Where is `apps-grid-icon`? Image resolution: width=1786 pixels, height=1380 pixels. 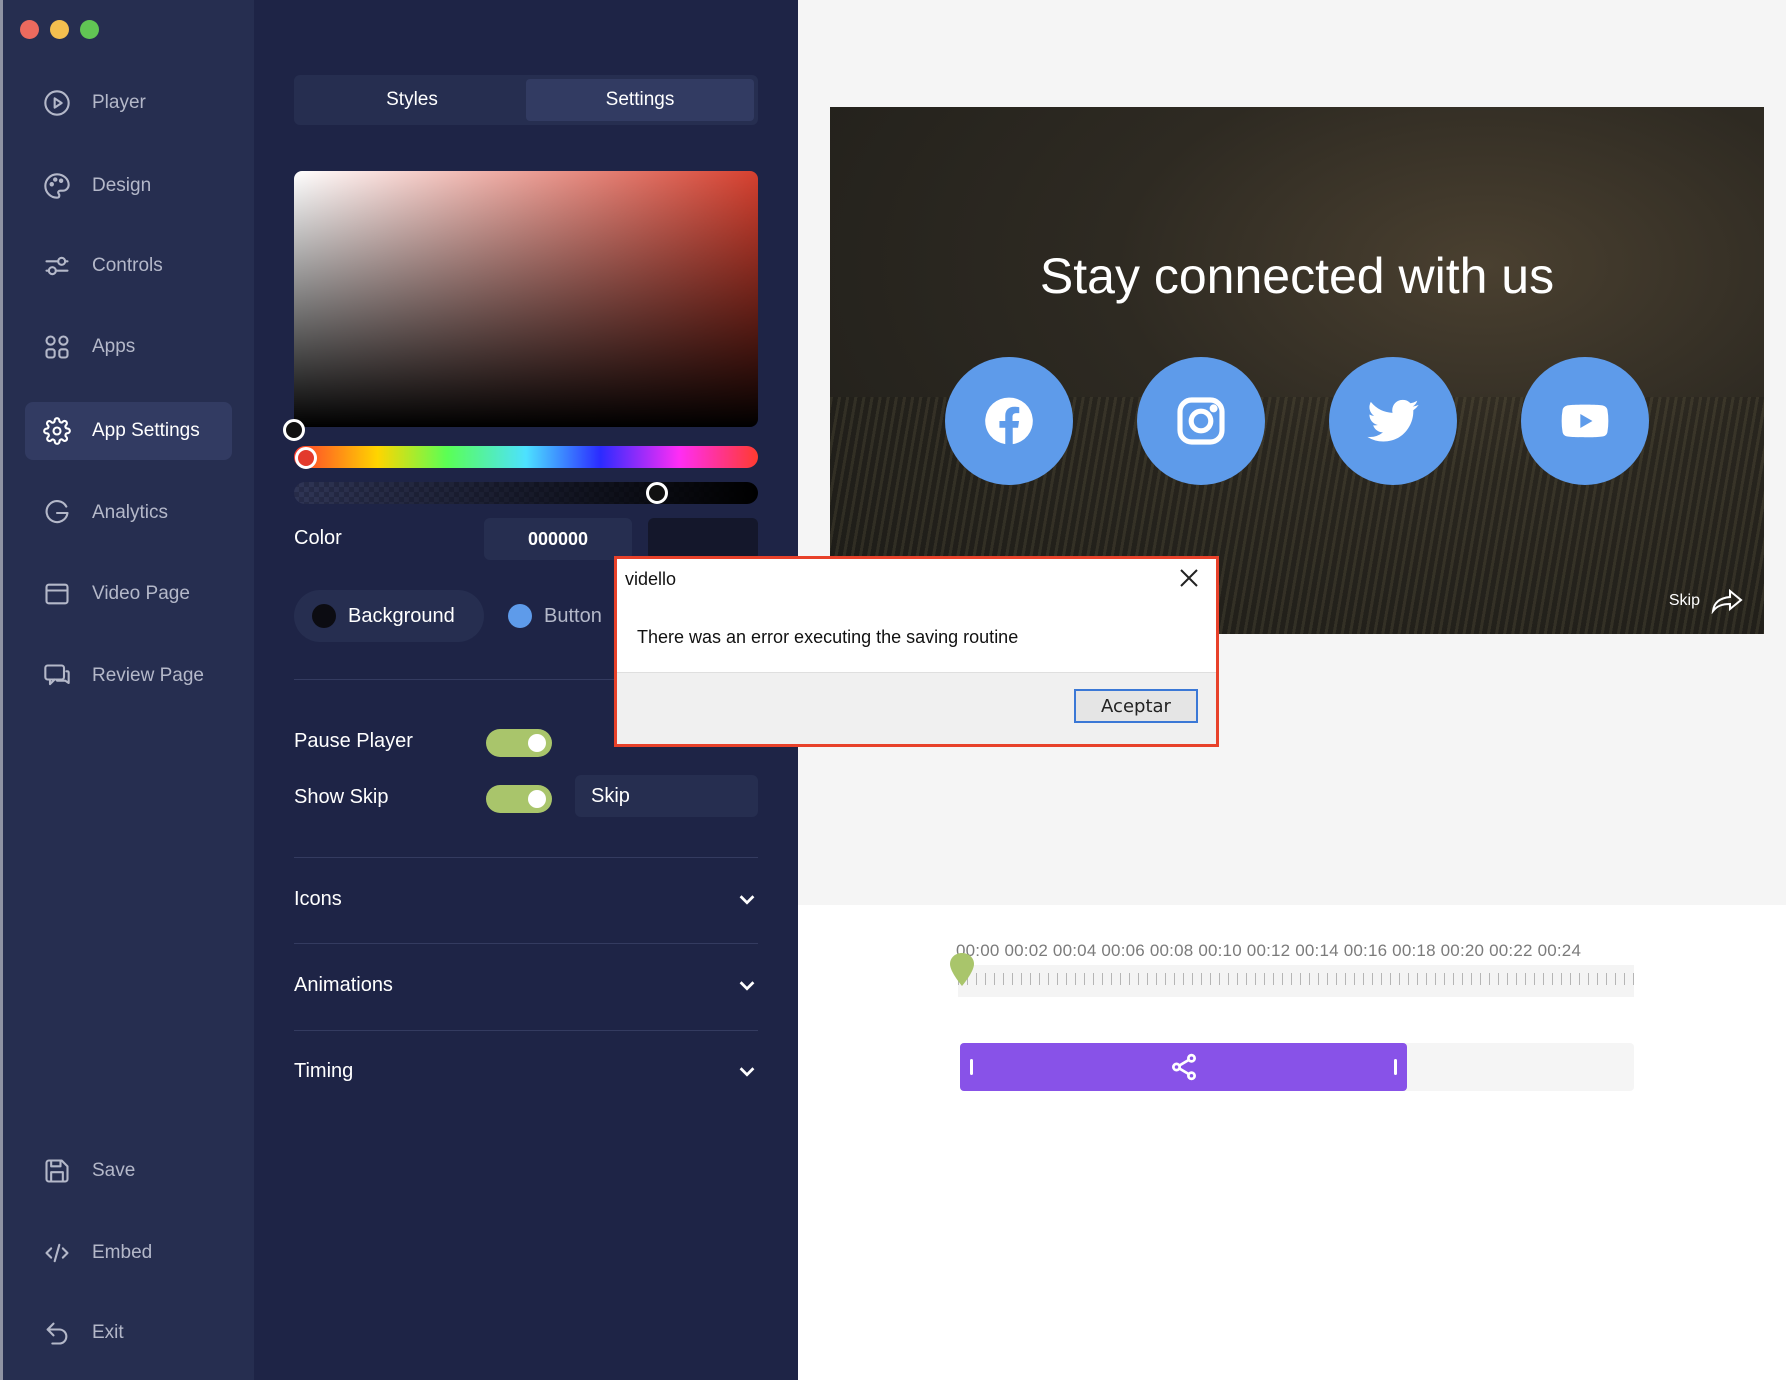
apps-grid-icon is located at coordinates (57, 347).